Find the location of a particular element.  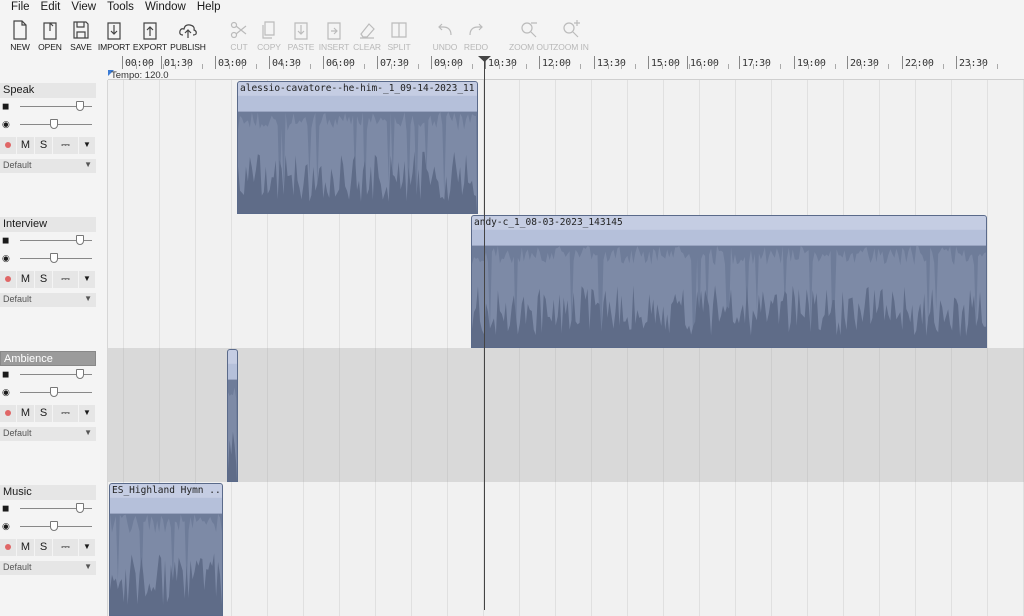

caret-down-icon: ▼ is located at coordinates (88, 432).